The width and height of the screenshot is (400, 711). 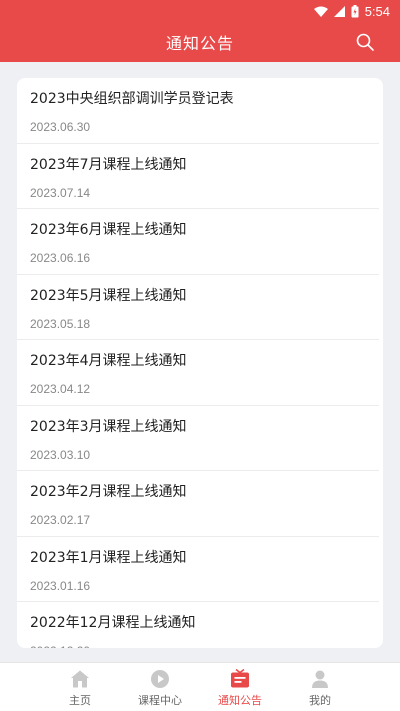 I want to click on tab-home: 主页, so click(x=80, y=687).